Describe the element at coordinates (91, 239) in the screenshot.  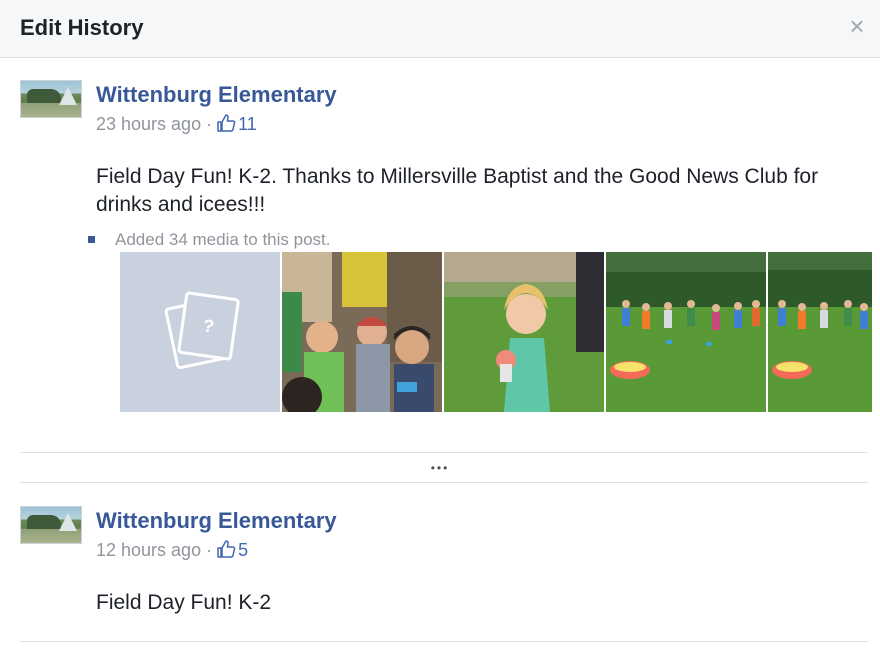
I see `bullet-icon` at that location.